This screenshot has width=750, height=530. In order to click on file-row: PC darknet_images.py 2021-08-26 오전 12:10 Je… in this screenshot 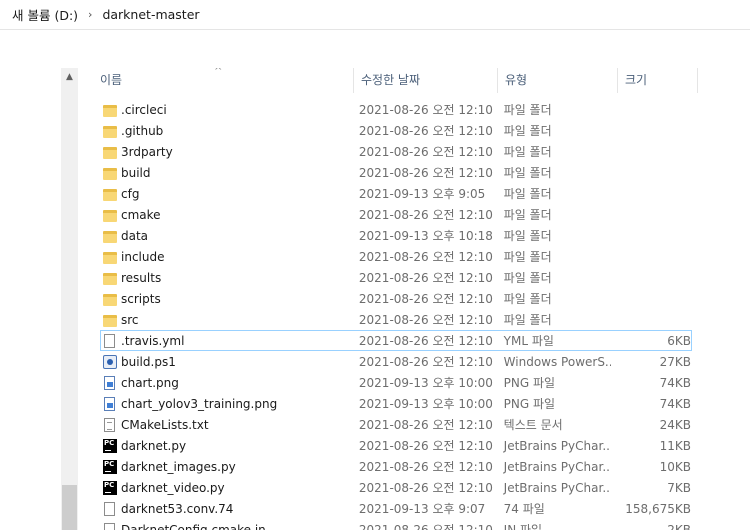, I will do `click(396, 466)`.